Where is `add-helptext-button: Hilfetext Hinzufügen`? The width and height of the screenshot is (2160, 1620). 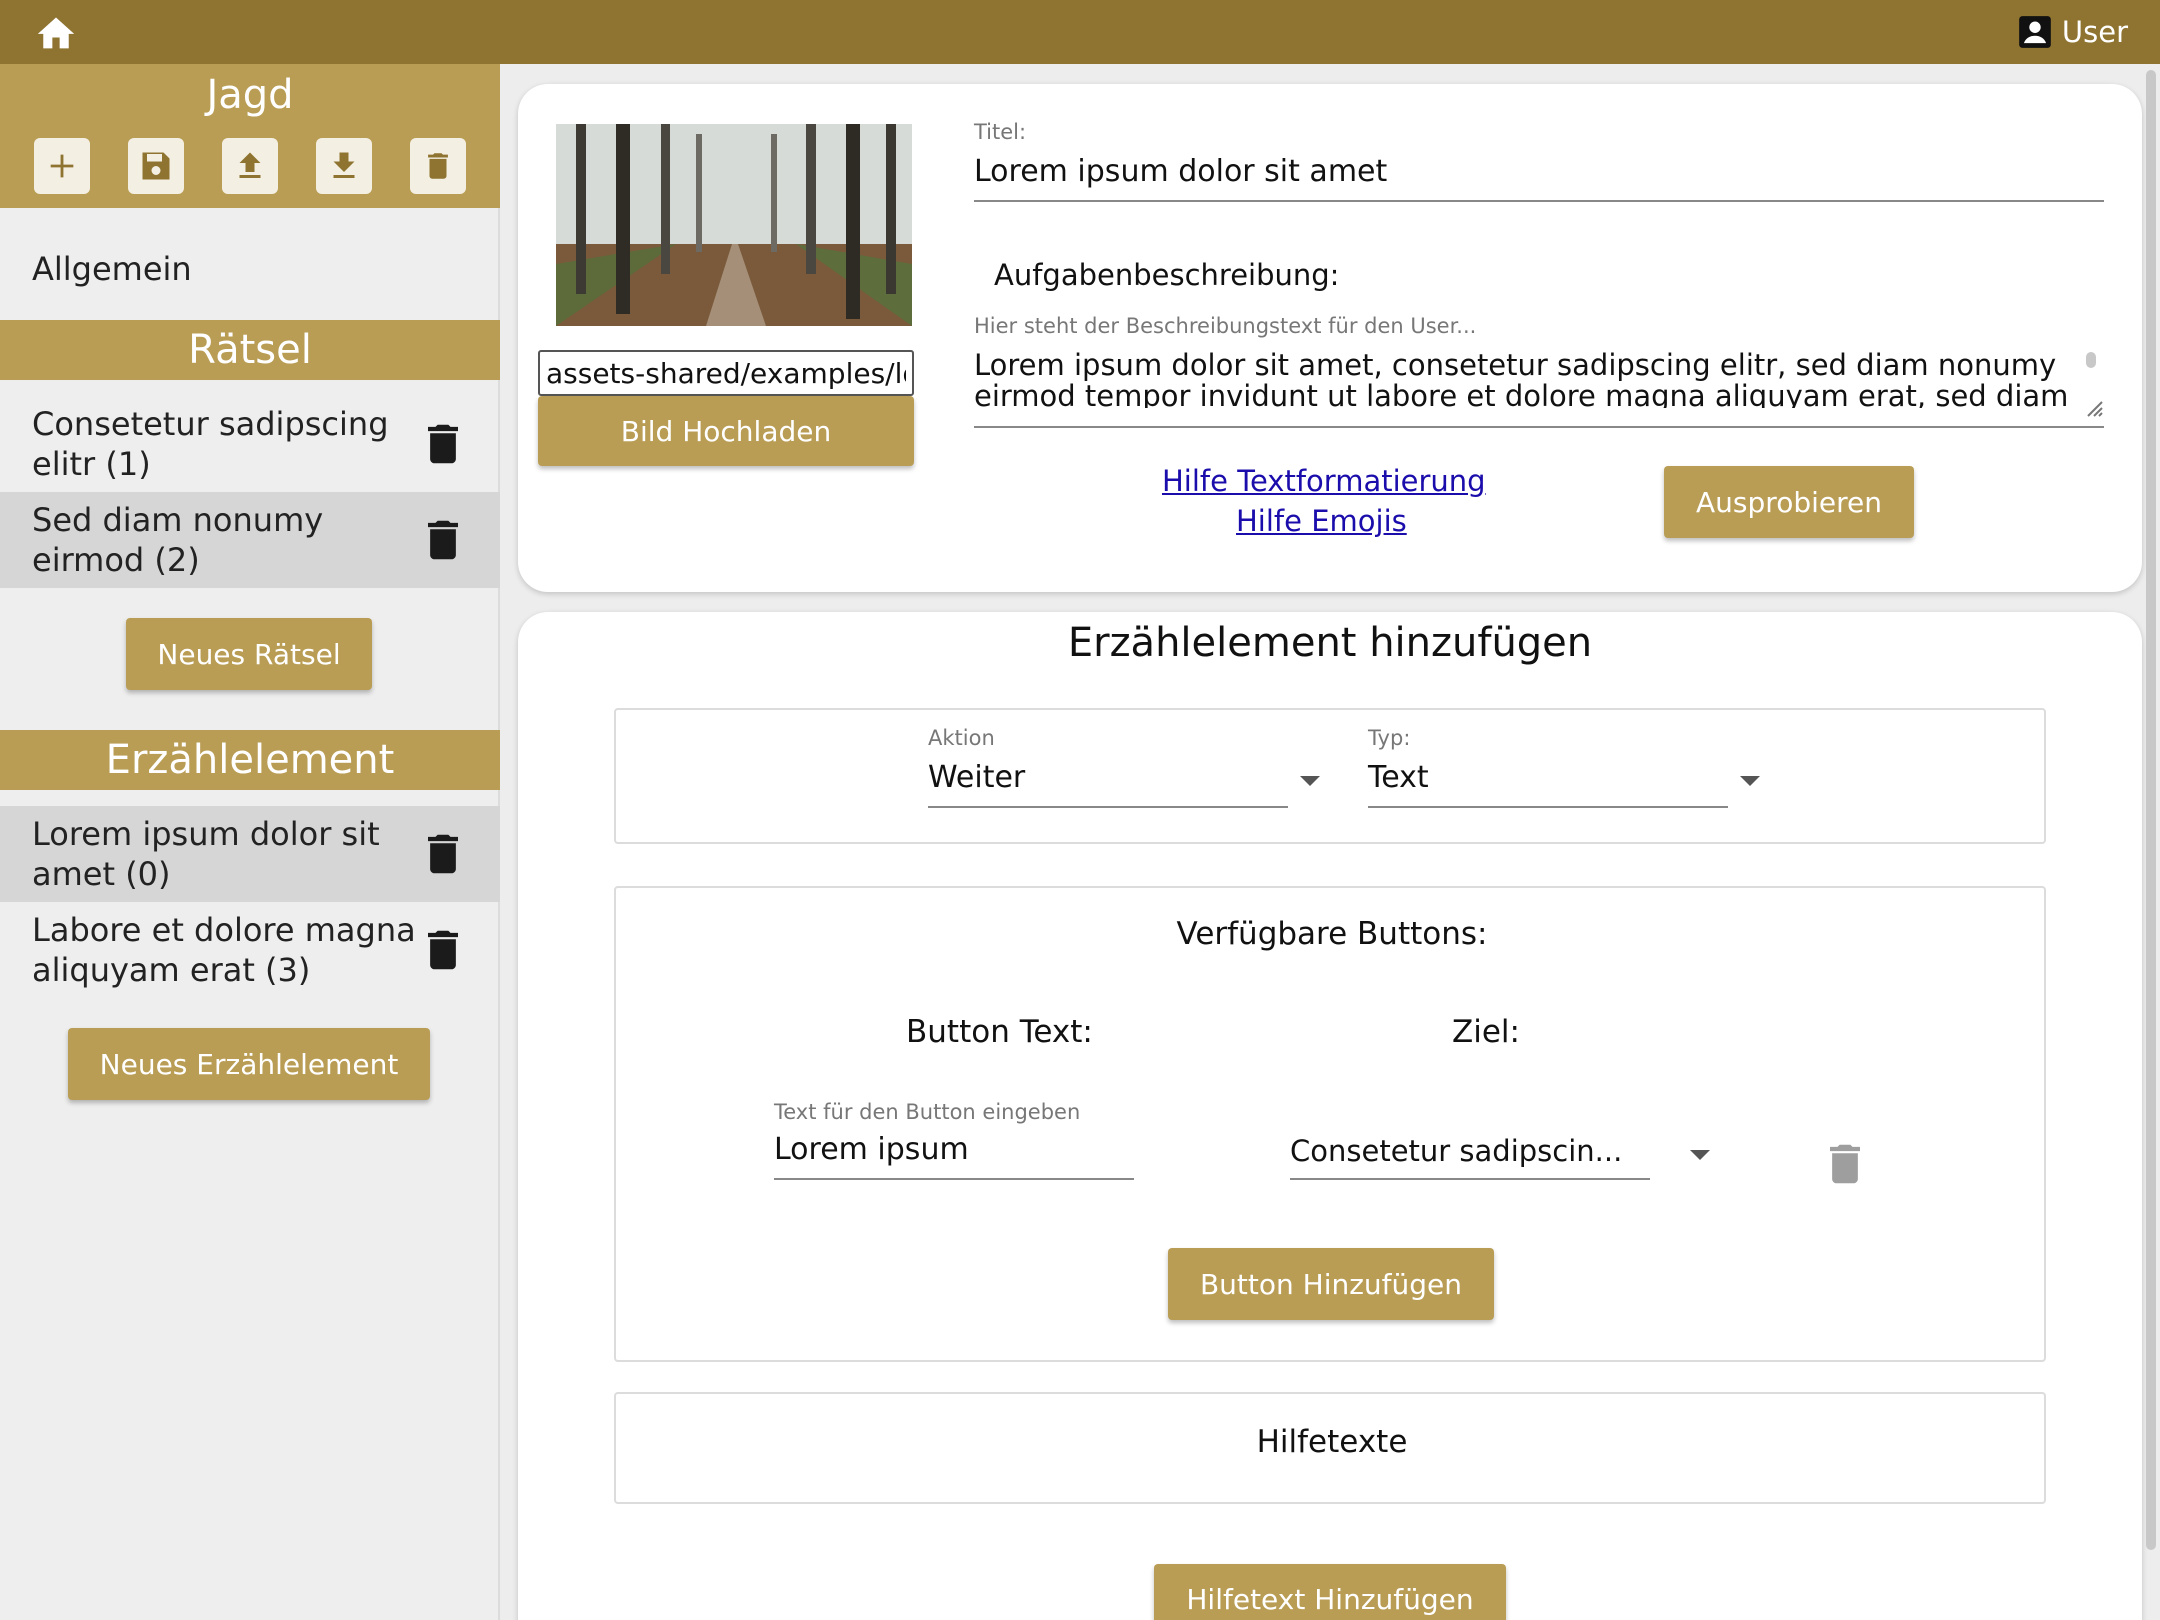 add-helptext-button: Hilfetext Hinzufügen is located at coordinates (1330, 1592).